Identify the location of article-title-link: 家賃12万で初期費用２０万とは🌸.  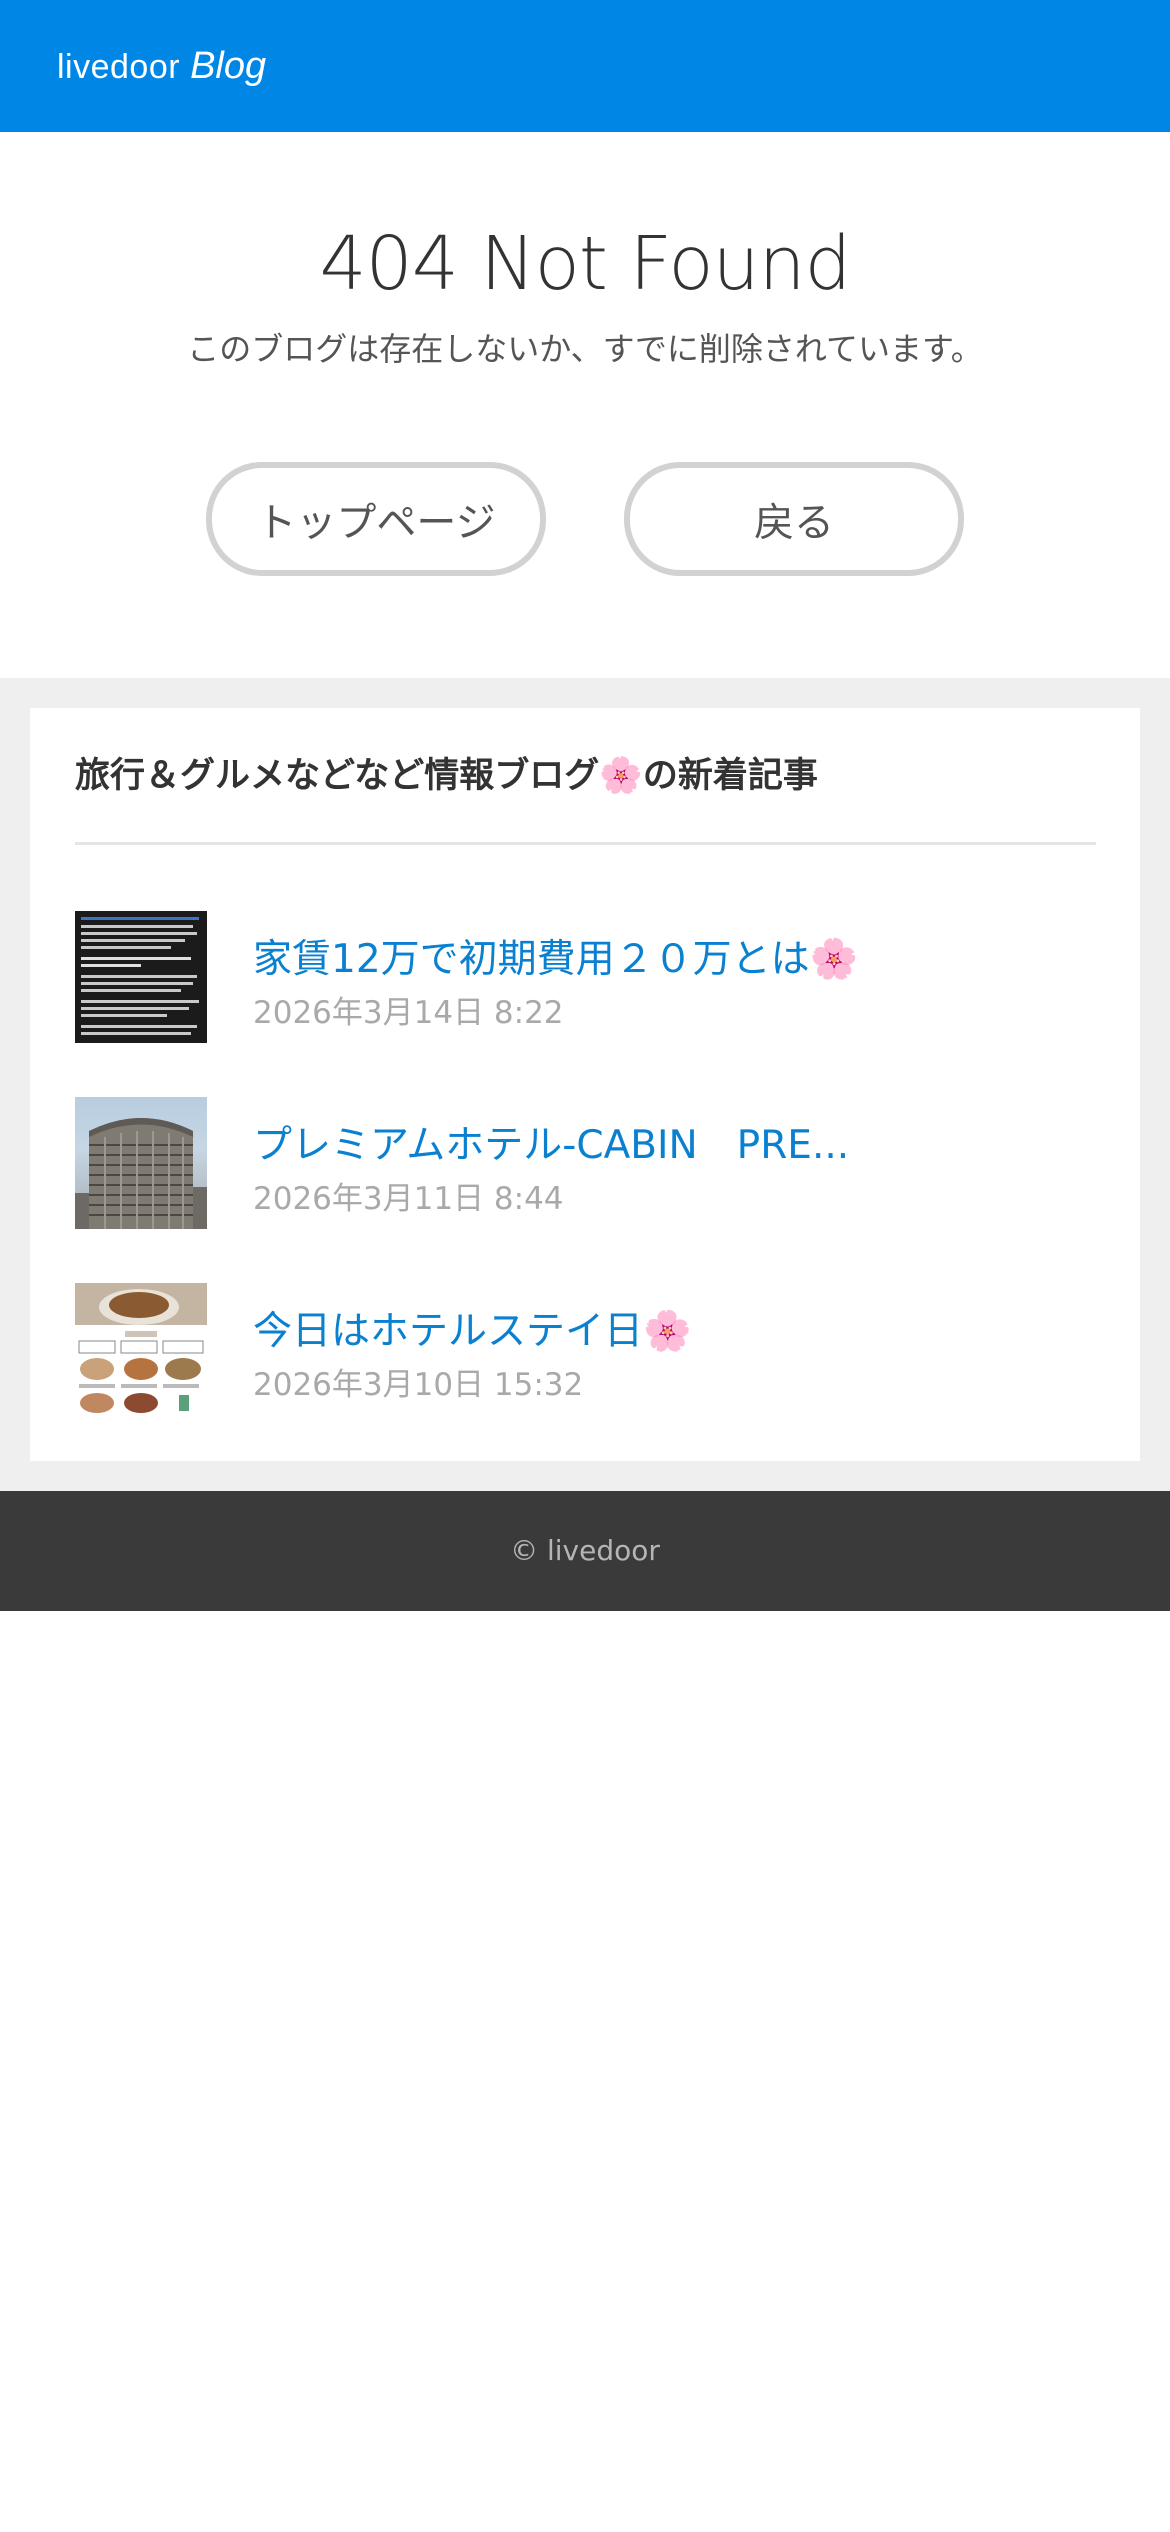
(555, 960).